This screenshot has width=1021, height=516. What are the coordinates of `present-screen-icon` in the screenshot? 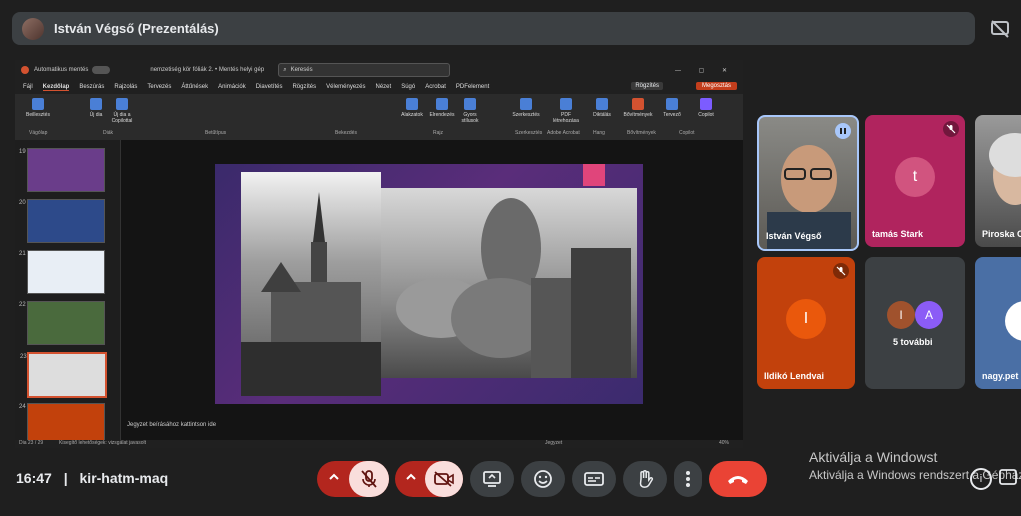 It's located at (492, 479).